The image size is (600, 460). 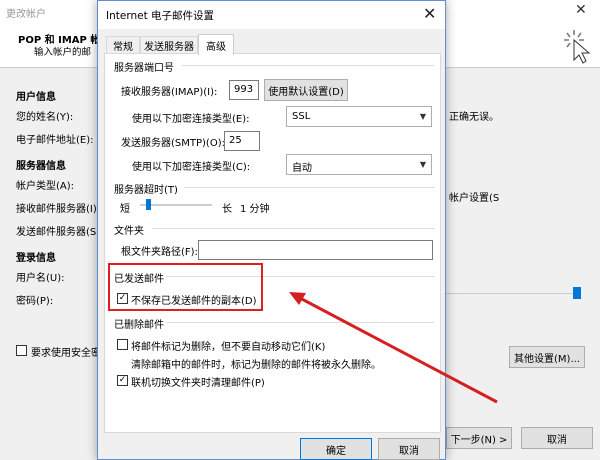 What do you see at coordinates (198, 383) in the screenshot?
I see `purge-on-switch-label: 联机切换文件夹时清理邮件(P)` at bounding box center [198, 383].